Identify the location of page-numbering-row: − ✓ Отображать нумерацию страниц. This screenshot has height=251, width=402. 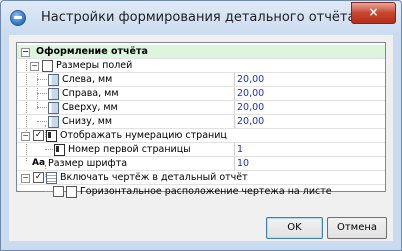
(201, 136).